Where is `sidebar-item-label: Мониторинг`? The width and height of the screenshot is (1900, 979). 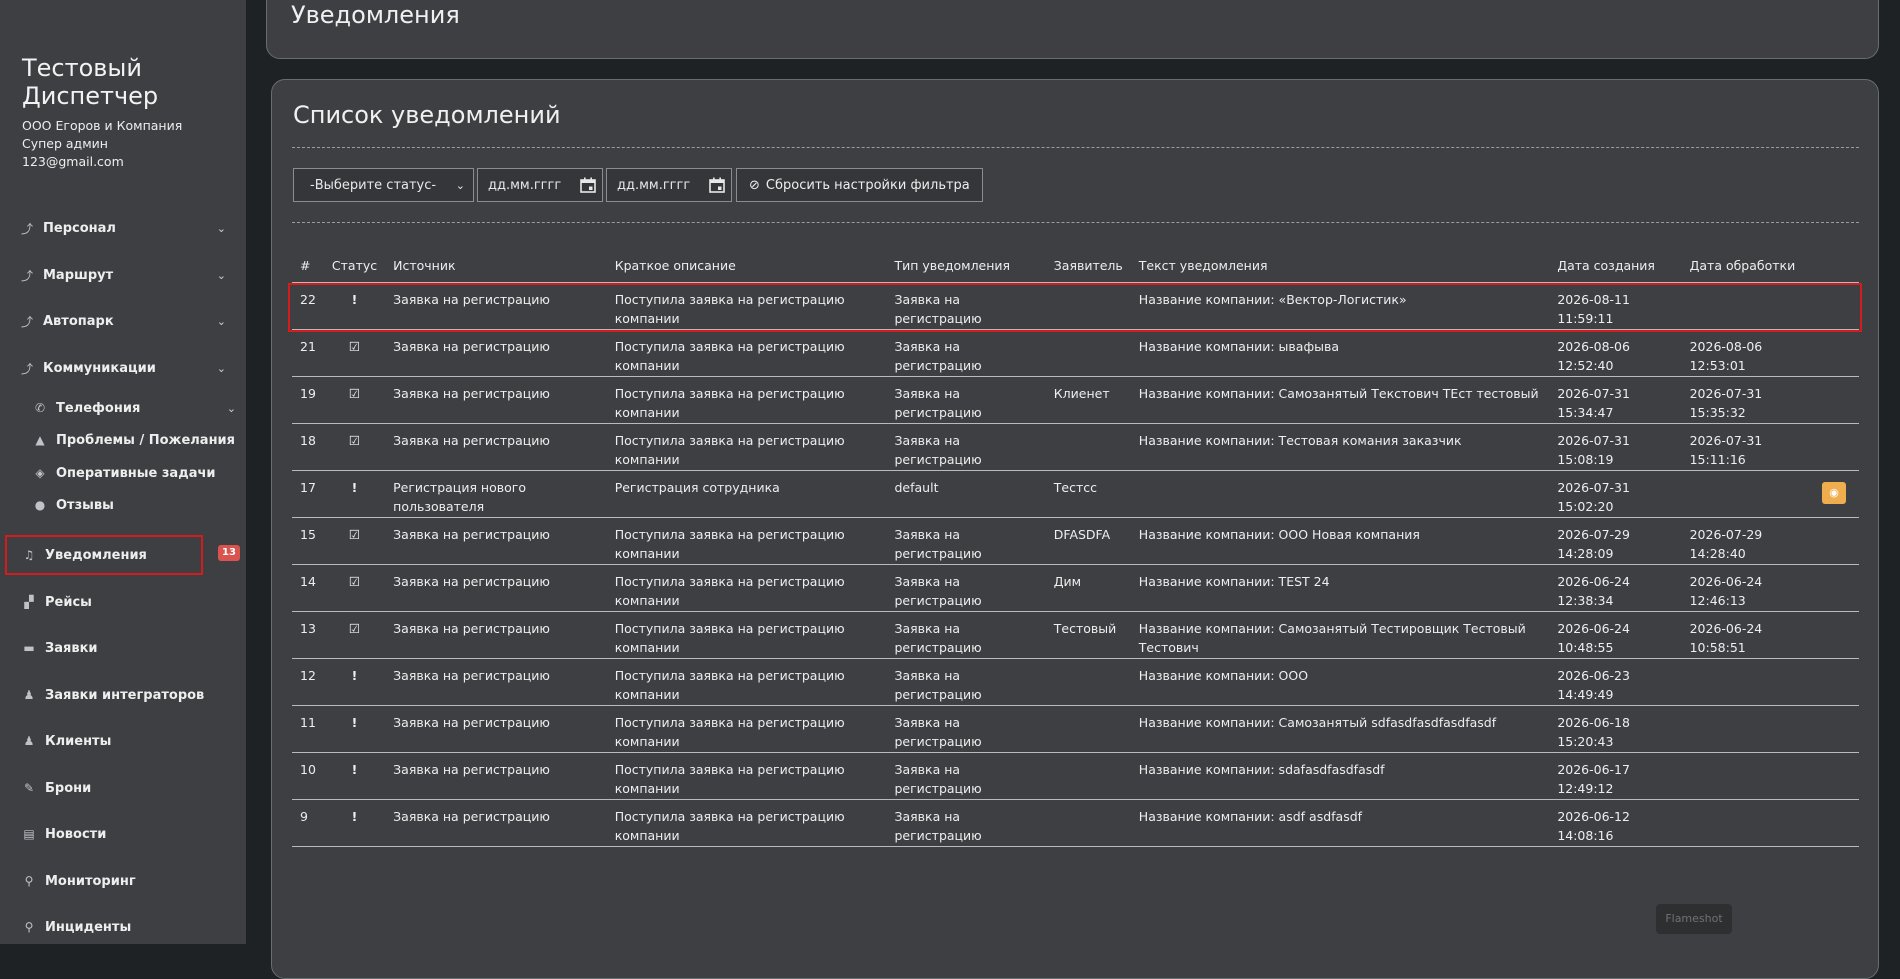
sidebar-item-label: Мониторинг is located at coordinates (90, 881).